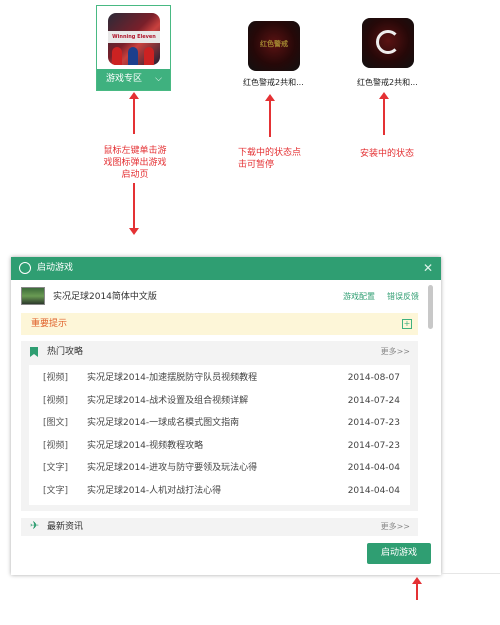 The height and width of the screenshot is (625, 500). What do you see at coordinates (49, 324) in the screenshot?
I see `notice-text: 重要提示` at bounding box center [49, 324].